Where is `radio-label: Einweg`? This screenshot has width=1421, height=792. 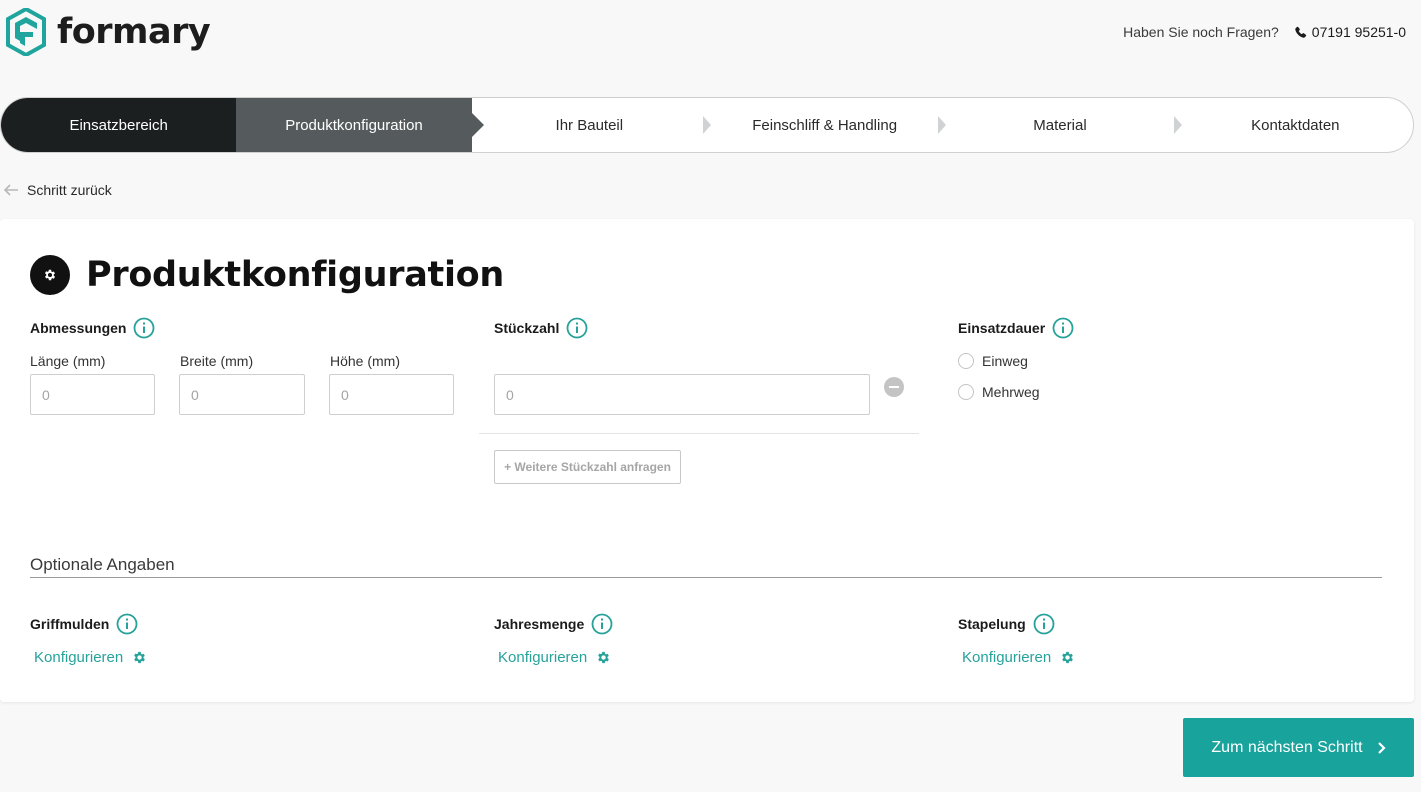 radio-label: Einweg is located at coordinates (1005, 361).